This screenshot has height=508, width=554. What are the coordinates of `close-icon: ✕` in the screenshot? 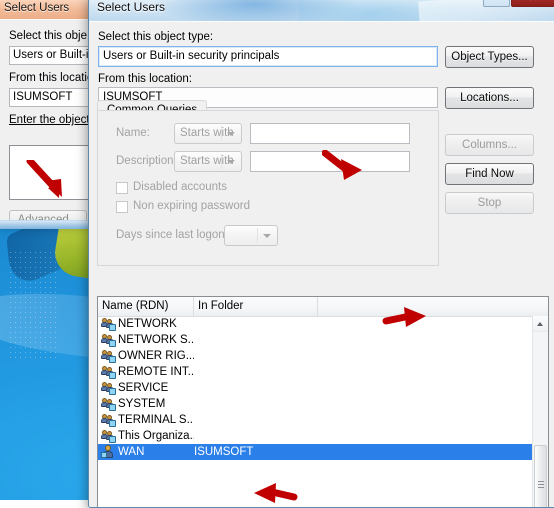 It's located at (533, 2).